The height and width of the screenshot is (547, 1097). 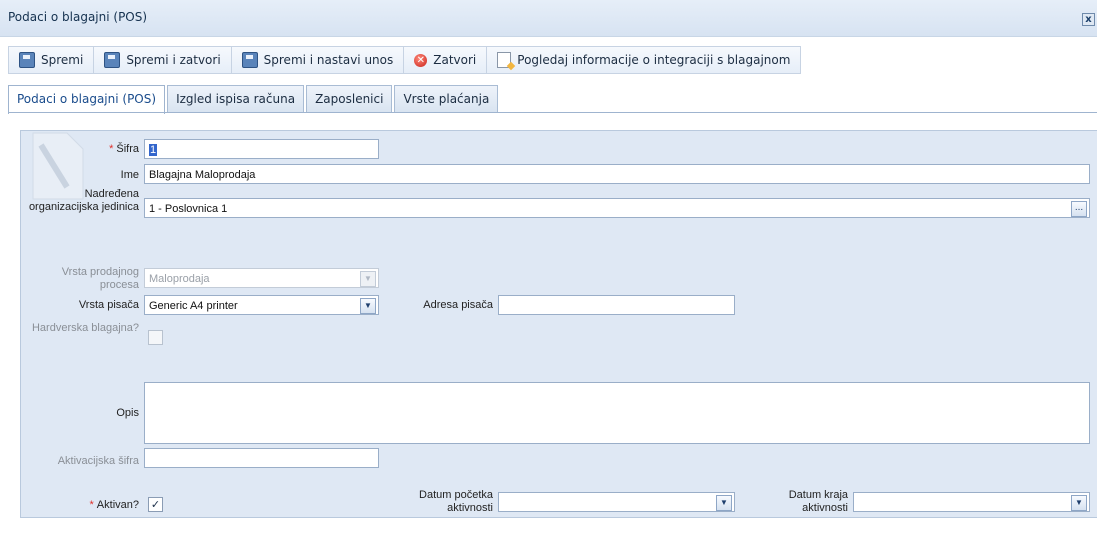 I want to click on save-and-close-button: Spremi i zatvori, so click(x=162, y=60).